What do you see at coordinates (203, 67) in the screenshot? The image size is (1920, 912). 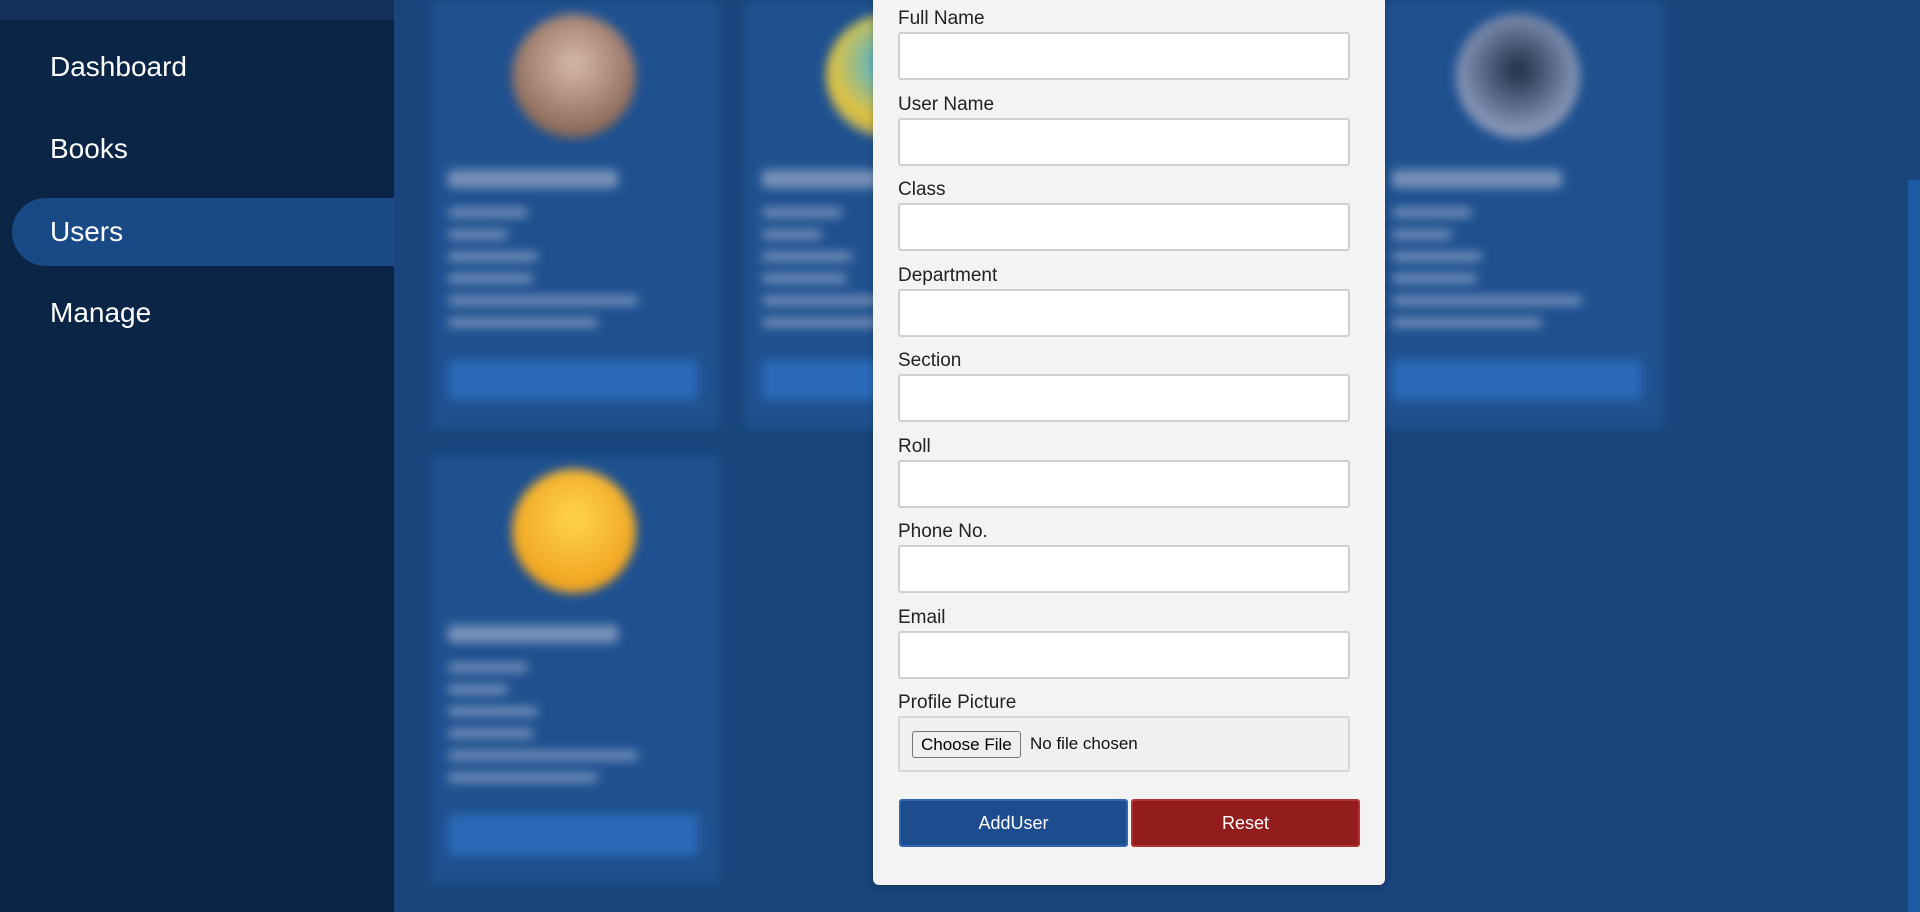 I see `sidebar-item-dashboard: Dashboard` at bounding box center [203, 67].